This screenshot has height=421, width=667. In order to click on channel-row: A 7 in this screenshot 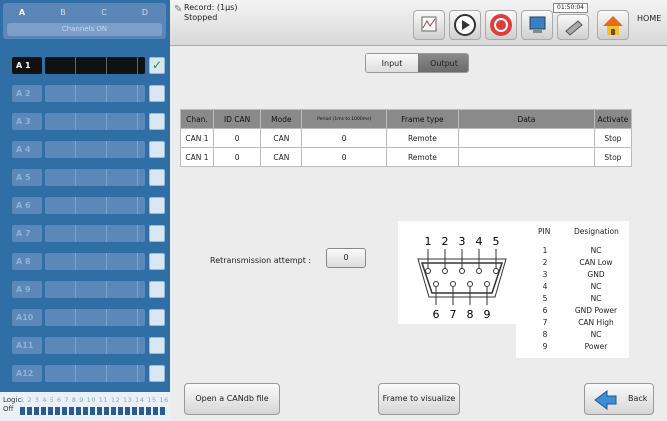, I will do `click(88, 233)`.